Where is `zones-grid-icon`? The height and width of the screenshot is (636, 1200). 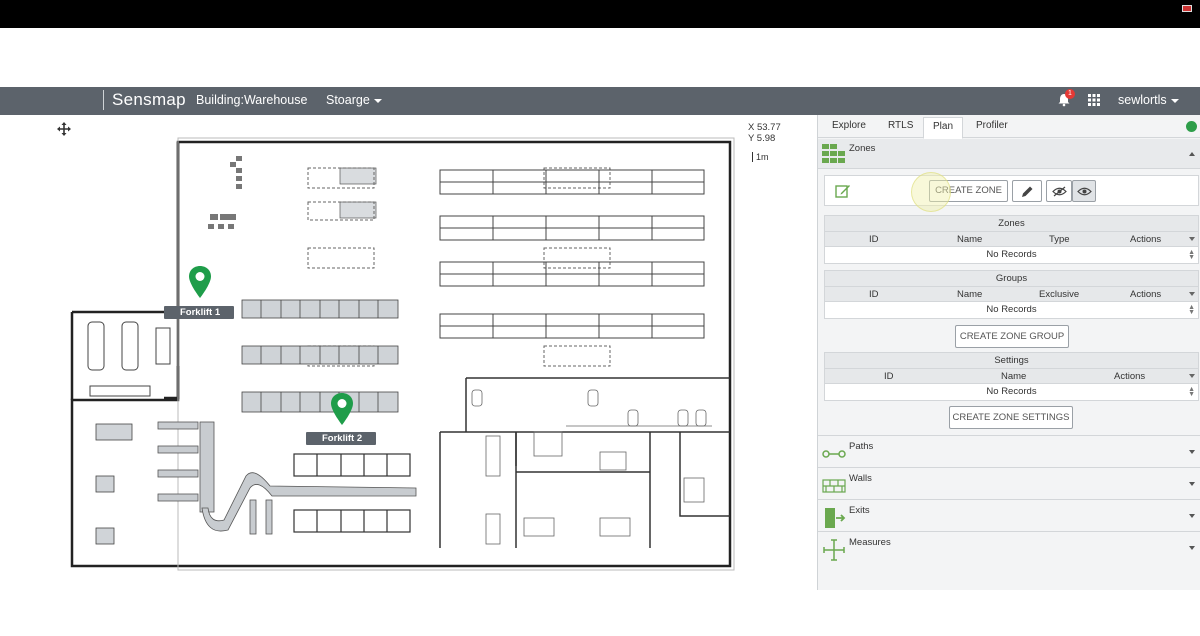
zones-grid-icon is located at coordinates (833, 153).